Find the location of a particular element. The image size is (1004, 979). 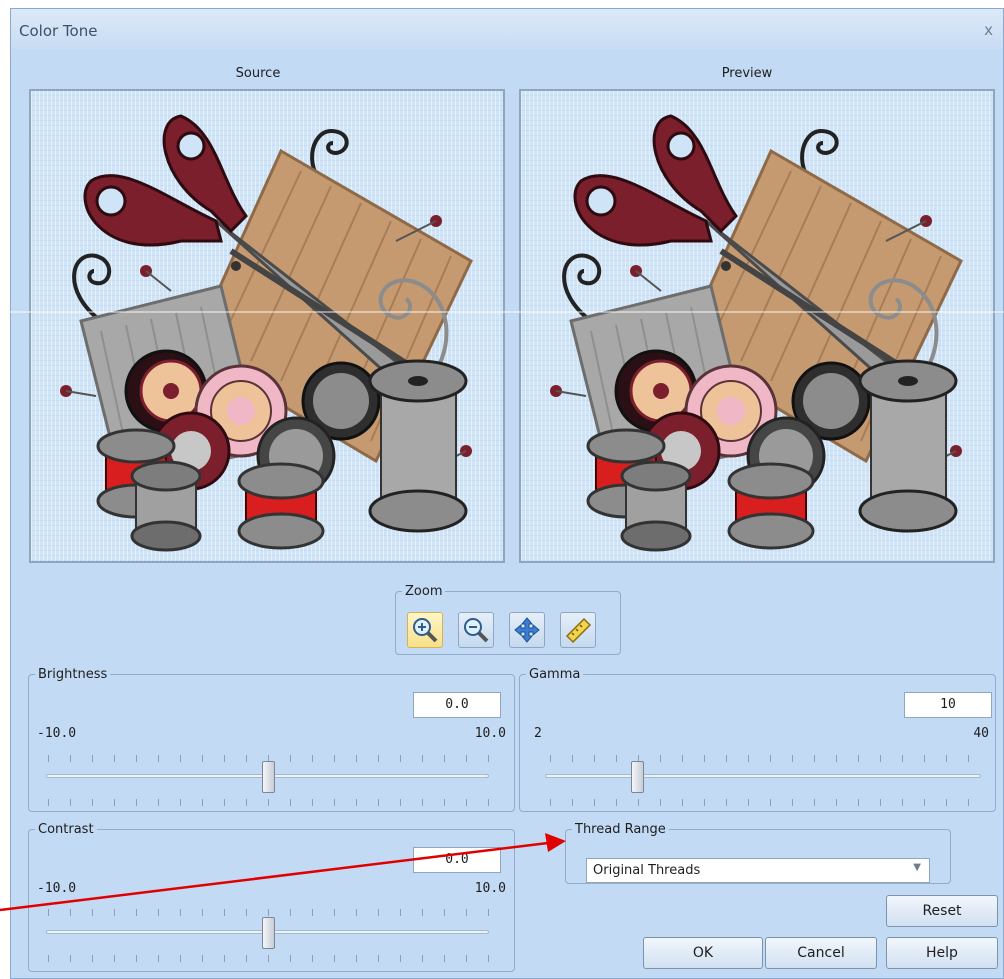

contrast-min-label: -10.0 is located at coordinates (57, 888).